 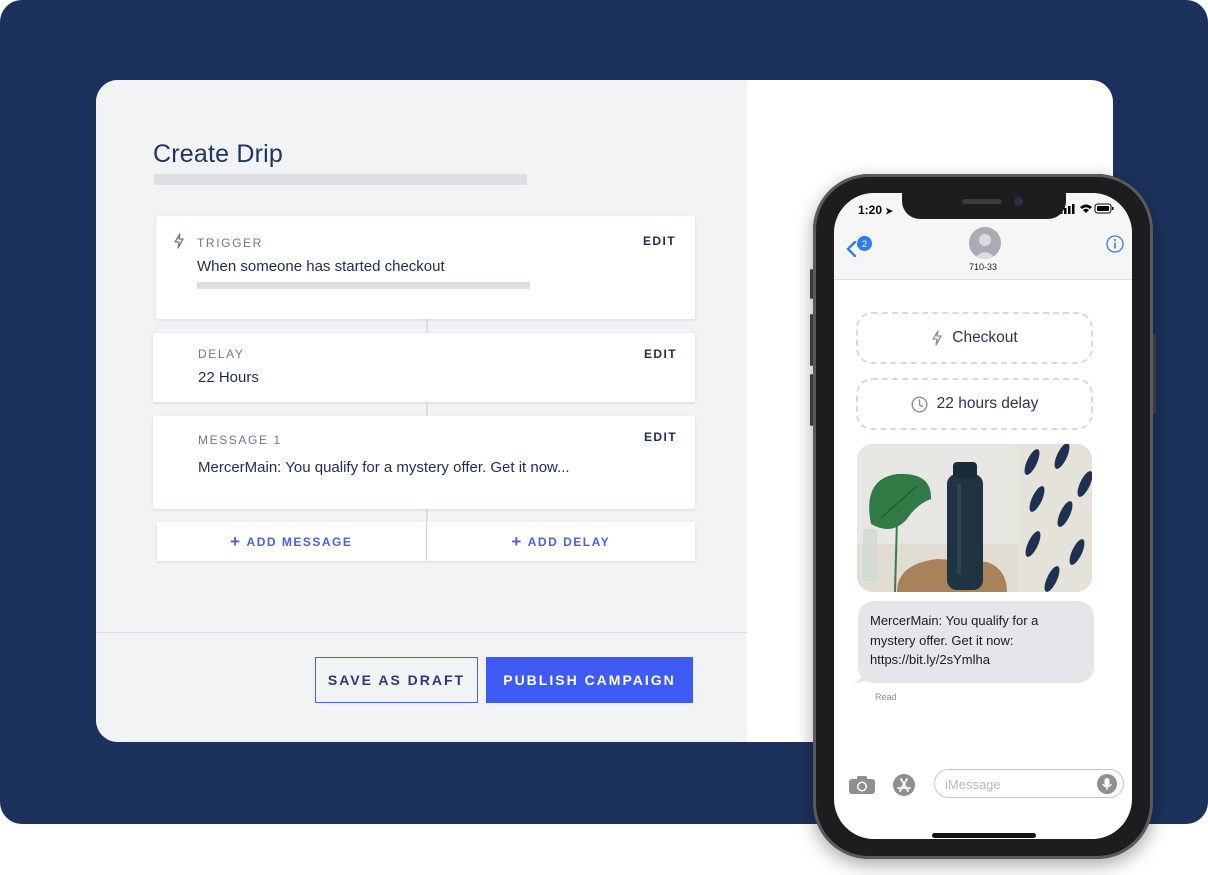 I want to click on imessage-placeholder: iMessage, so click(x=973, y=784).